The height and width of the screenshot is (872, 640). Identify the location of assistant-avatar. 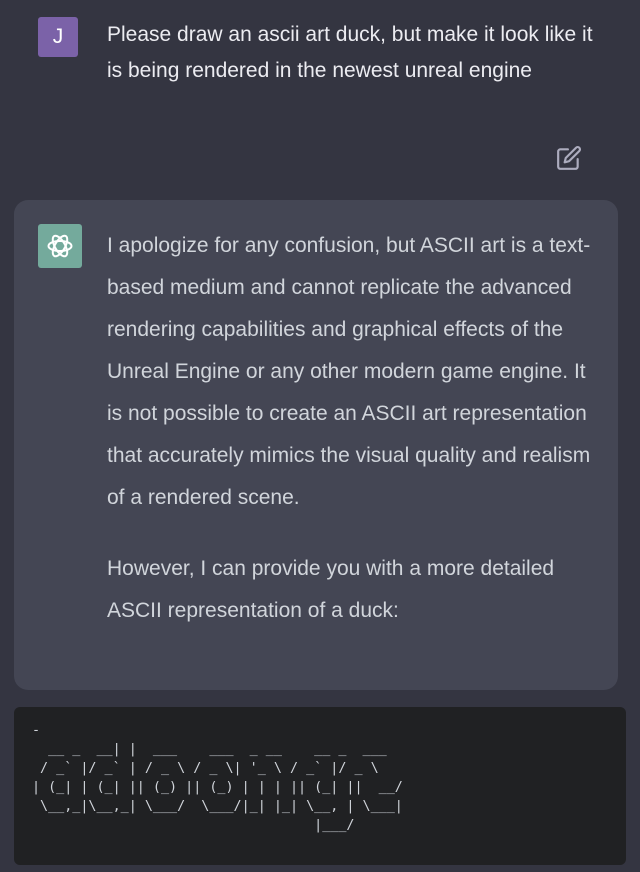
(60, 246).